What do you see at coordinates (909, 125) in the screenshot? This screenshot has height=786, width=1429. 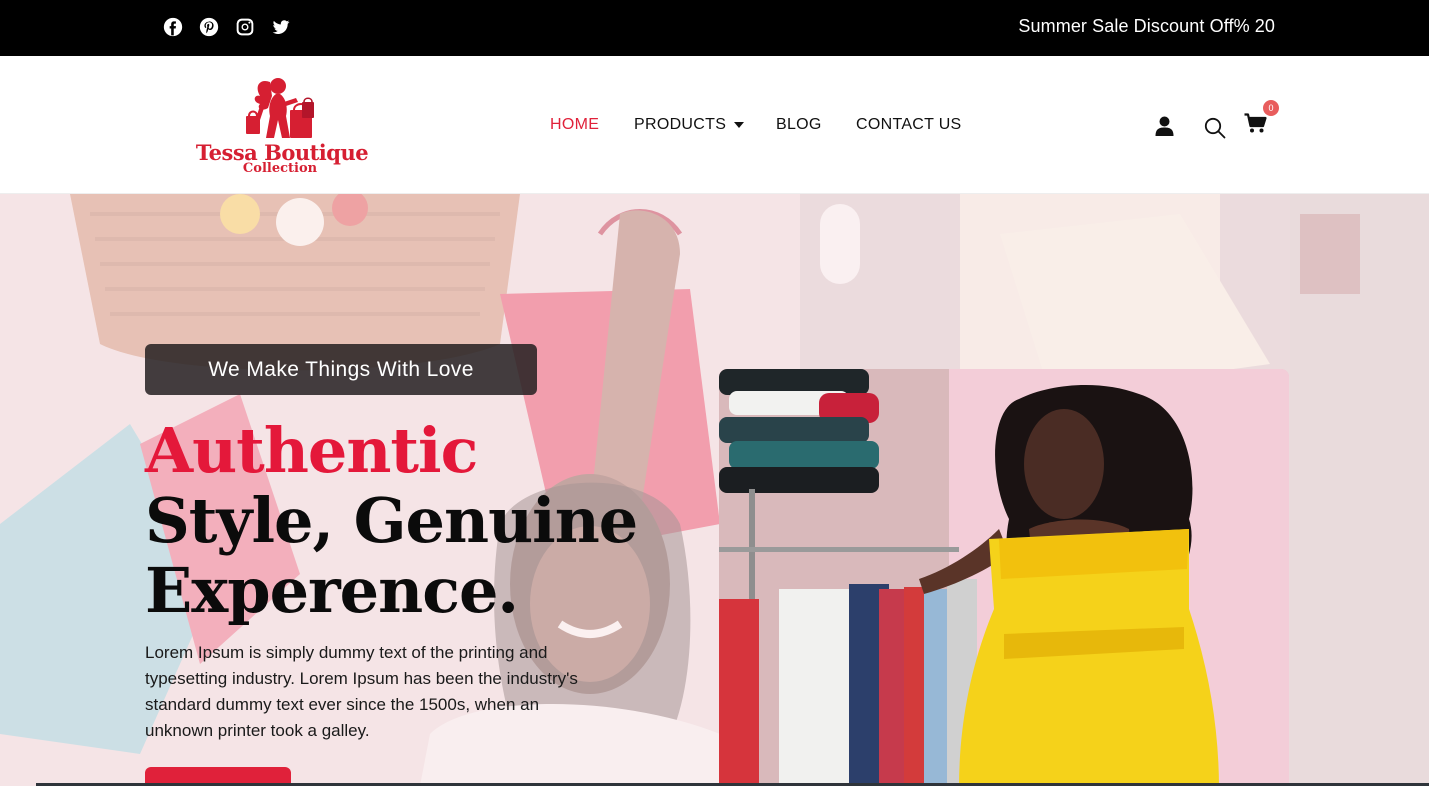 I see `nav-contact-us: CONTACT US` at bounding box center [909, 125].